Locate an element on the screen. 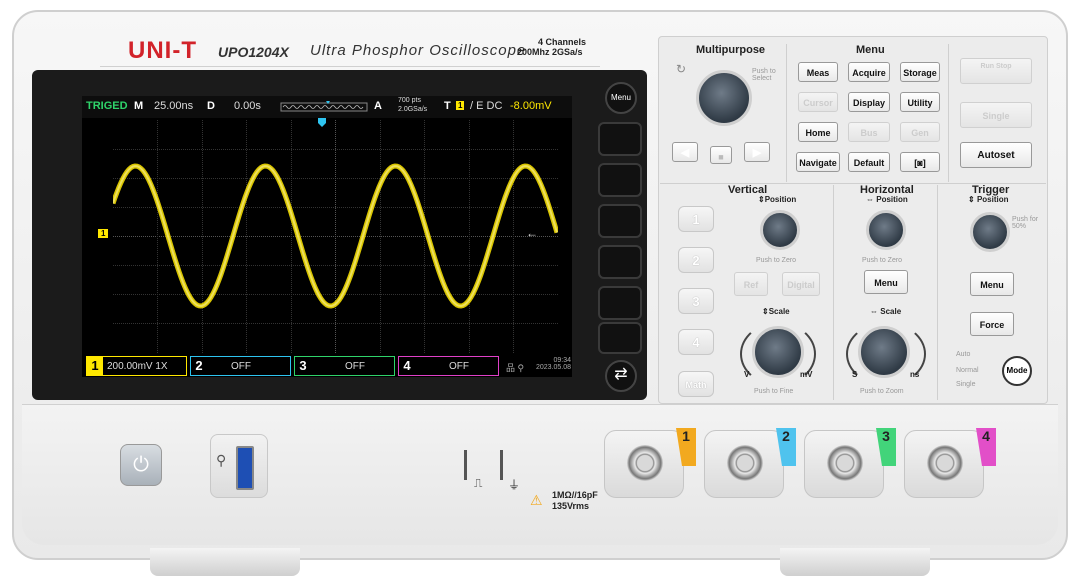 This screenshot has width=1080, height=586. default-button: Default is located at coordinates (869, 162).